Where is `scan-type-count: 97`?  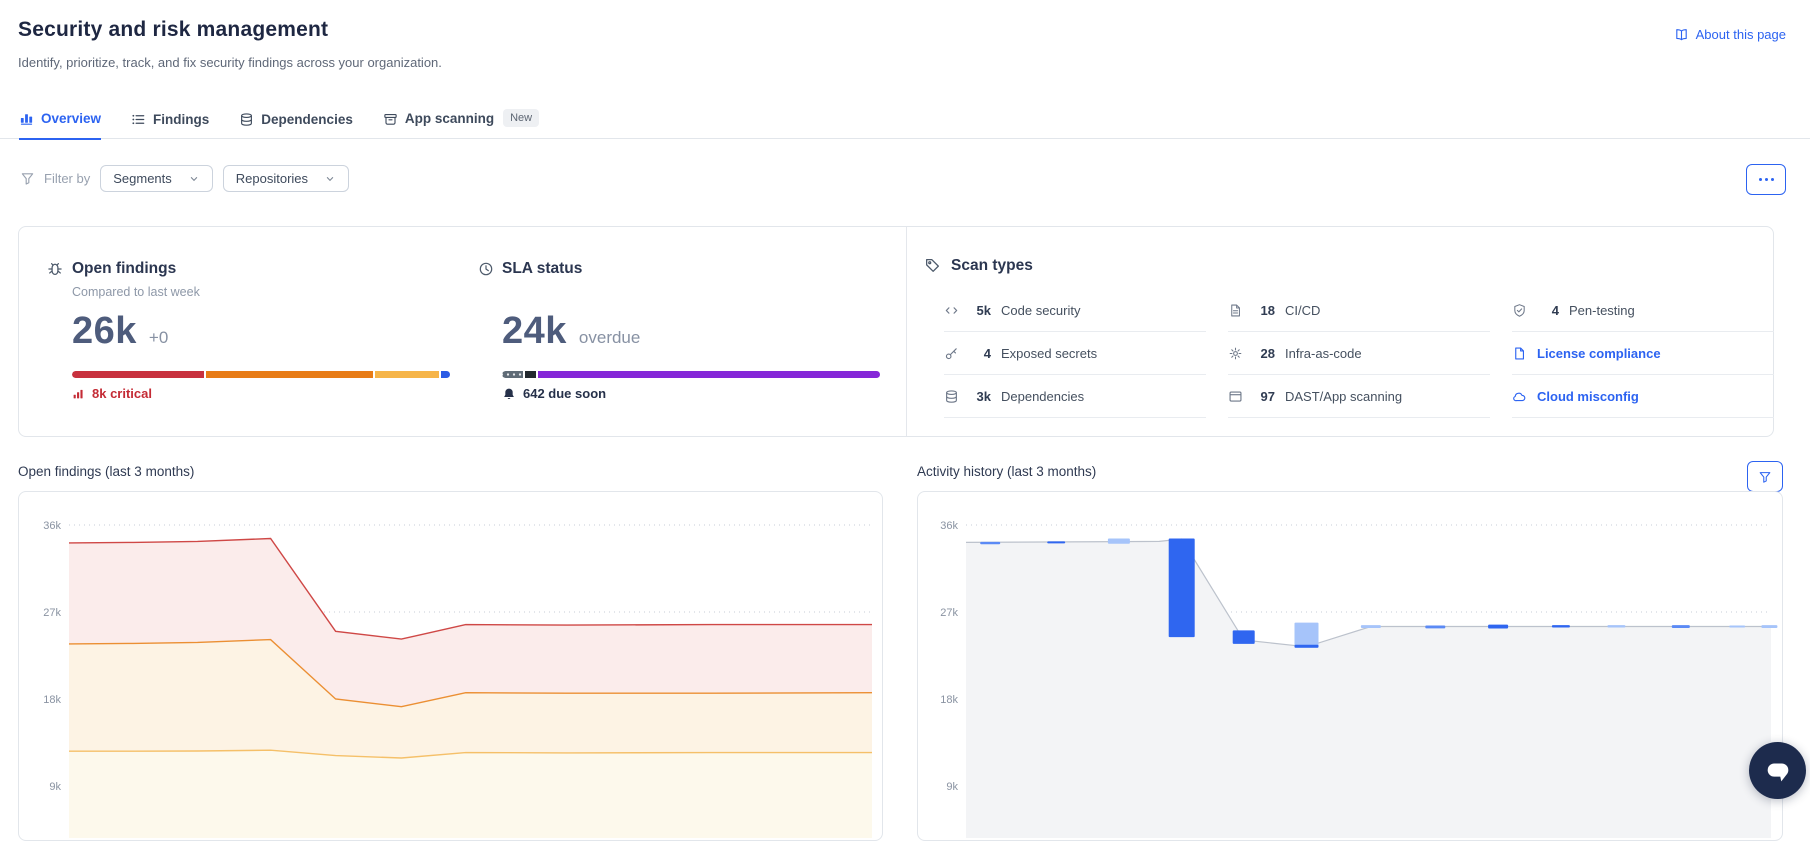 scan-type-count: 97 is located at coordinates (1267, 396).